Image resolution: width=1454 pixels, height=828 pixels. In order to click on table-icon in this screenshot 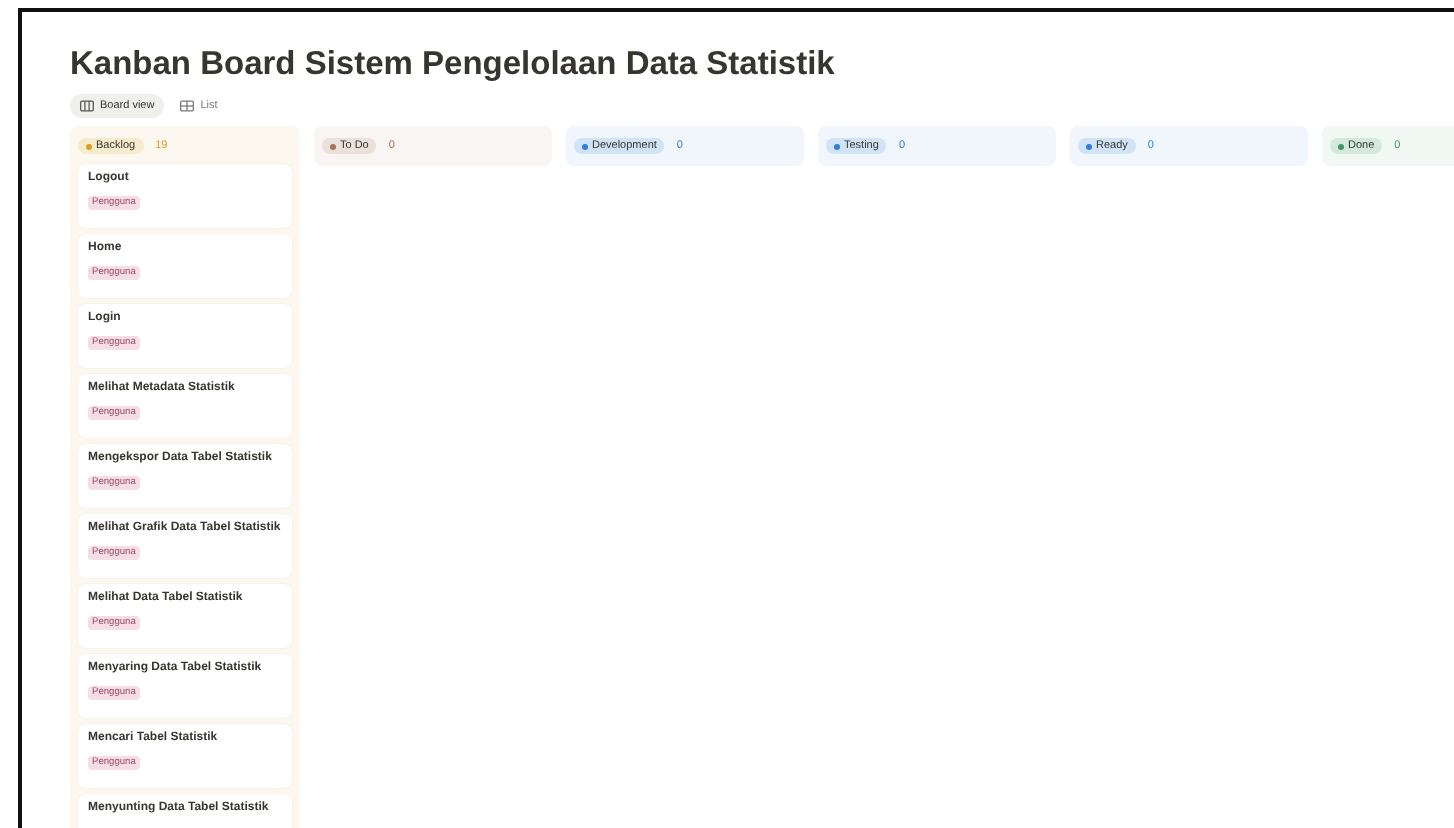, I will do `click(187, 106)`.